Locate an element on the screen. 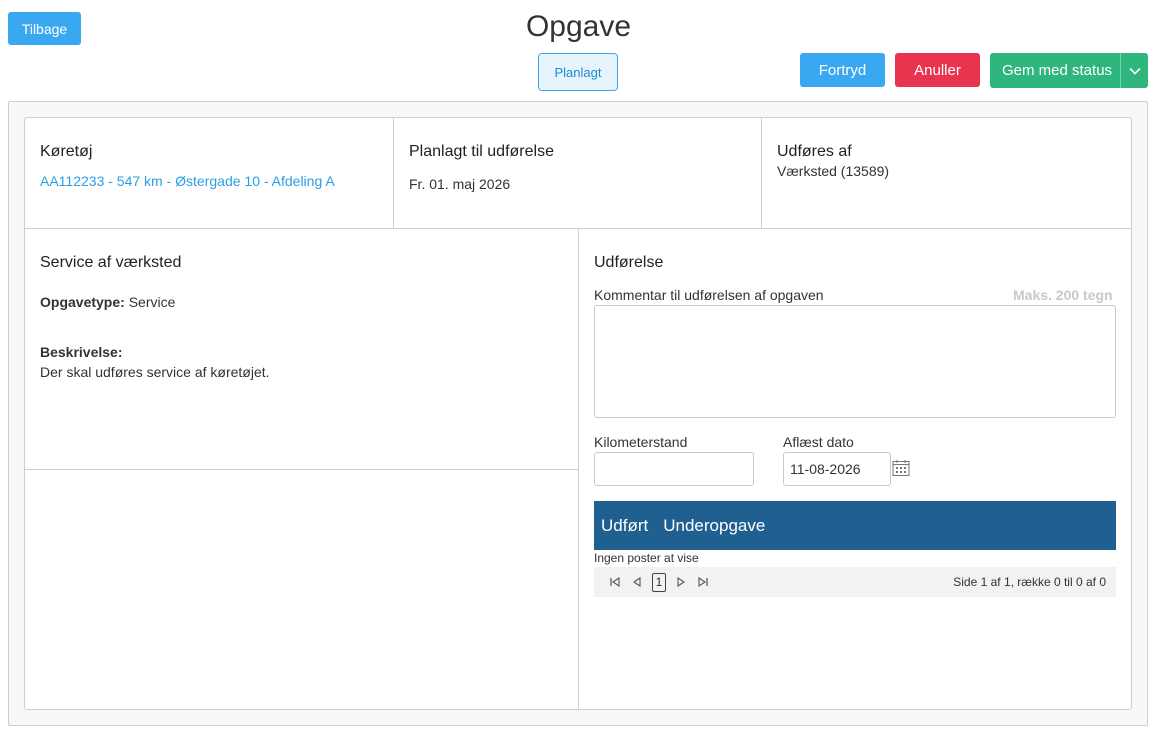  save-with-status-label: Gem med status is located at coordinates (1057, 70).